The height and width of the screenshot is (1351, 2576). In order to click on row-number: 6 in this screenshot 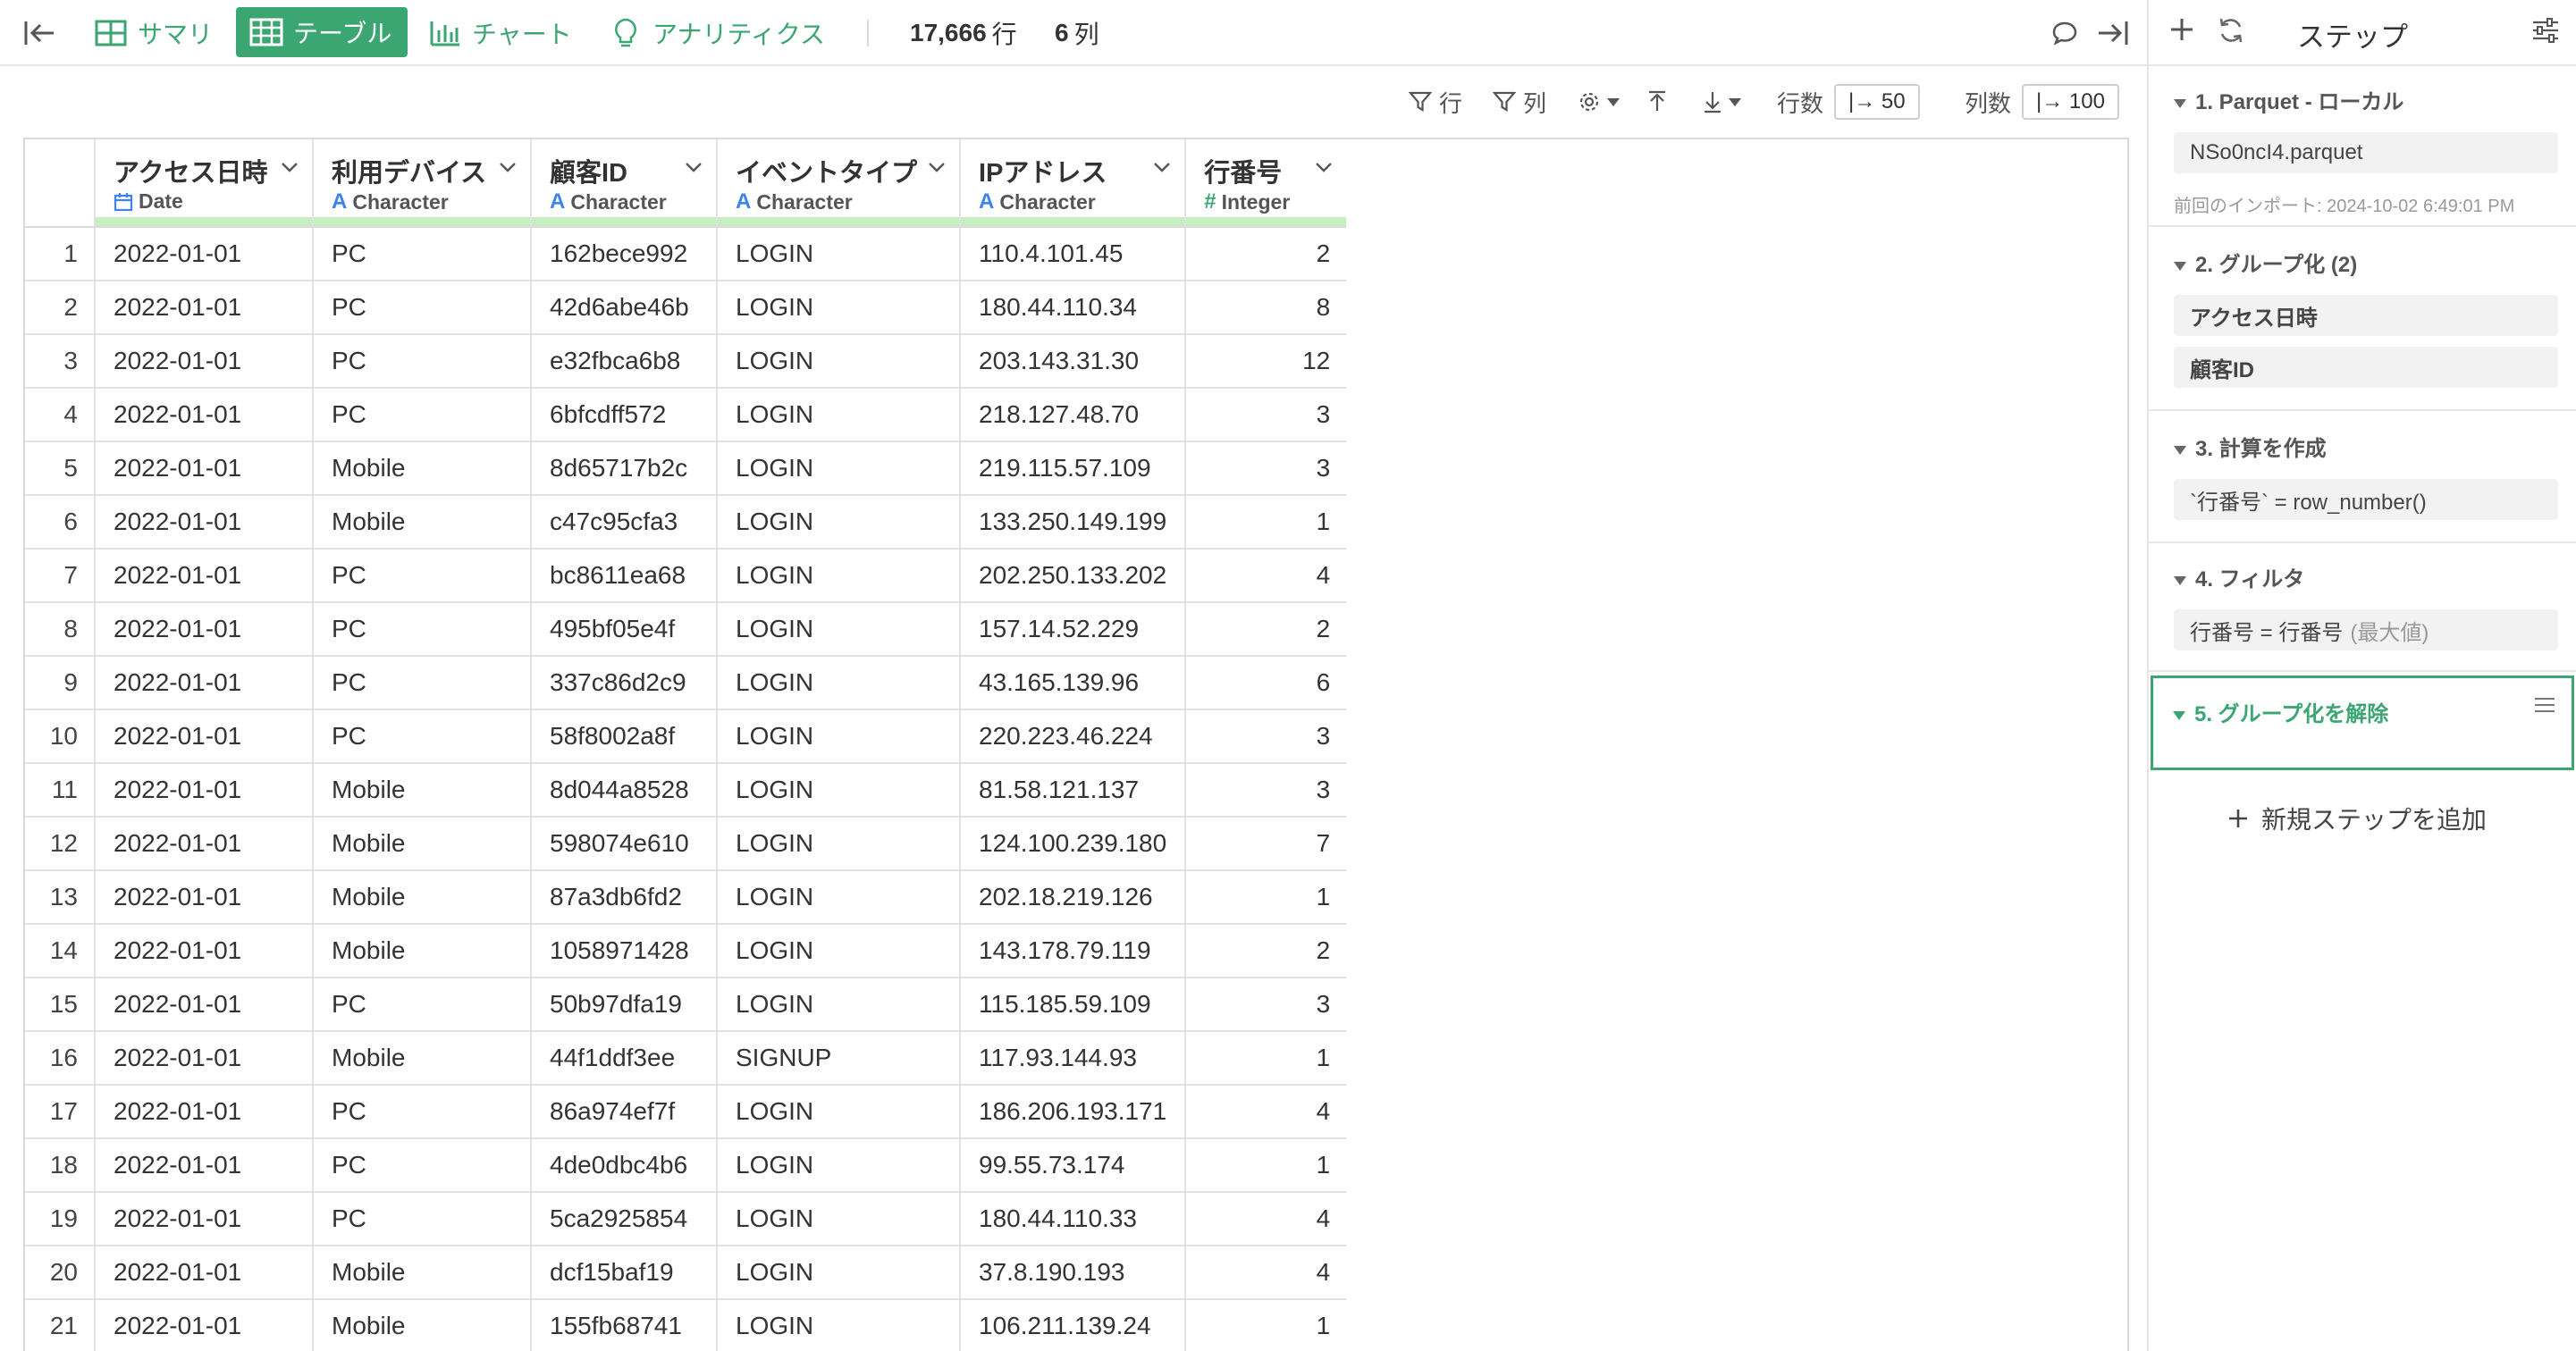, I will do `click(61, 522)`.